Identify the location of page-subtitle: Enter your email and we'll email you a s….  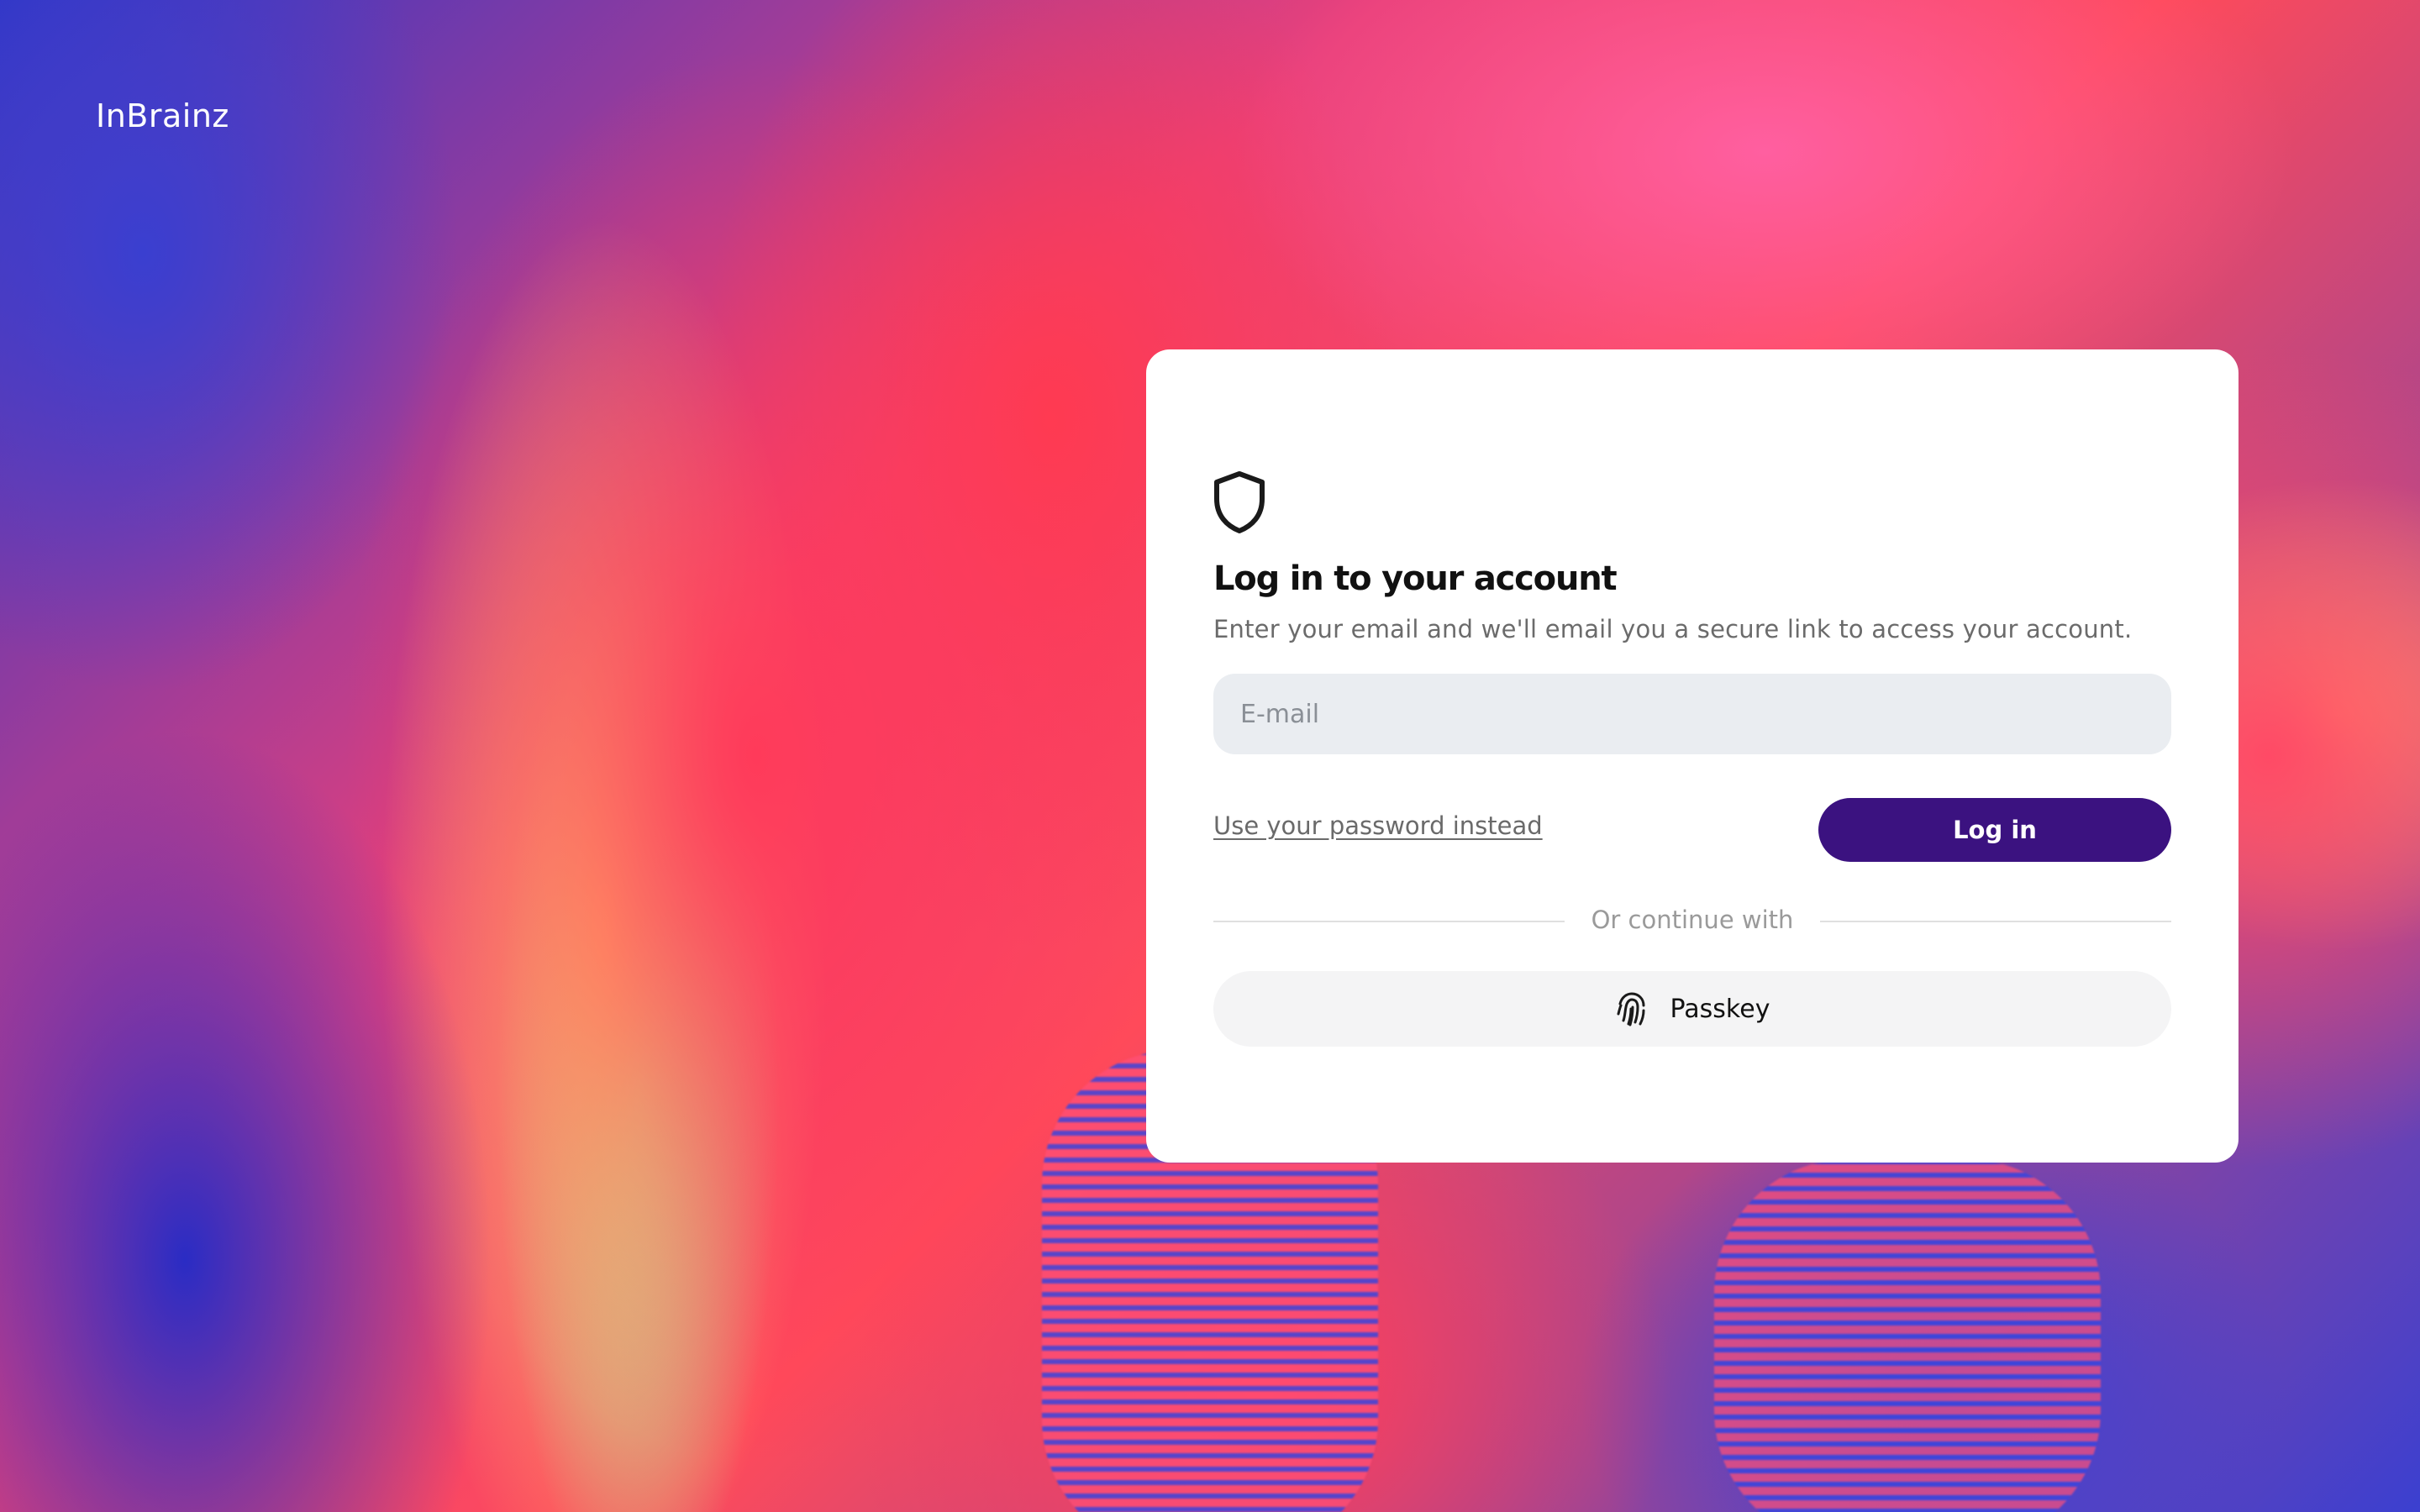
(1673, 629).